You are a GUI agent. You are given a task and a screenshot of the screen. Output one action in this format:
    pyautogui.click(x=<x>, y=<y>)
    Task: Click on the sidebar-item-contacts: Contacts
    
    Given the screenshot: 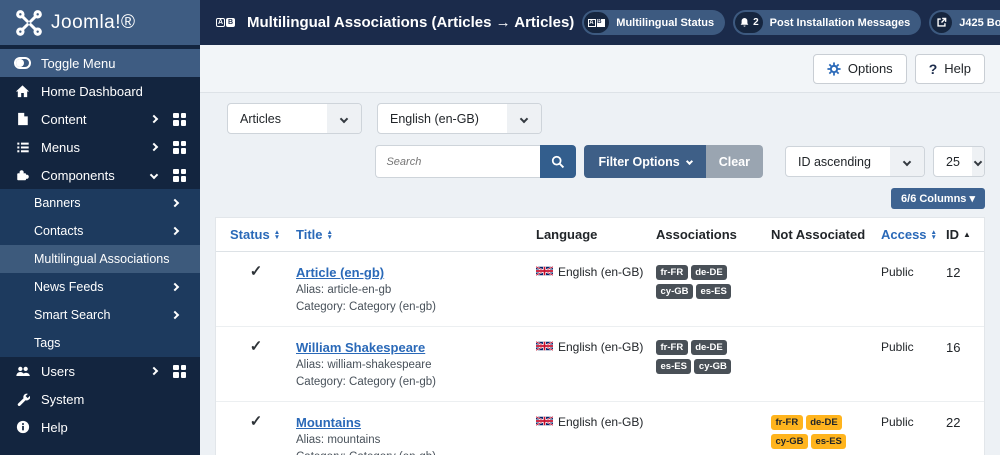 What is the action you would take?
    pyautogui.click(x=100, y=231)
    